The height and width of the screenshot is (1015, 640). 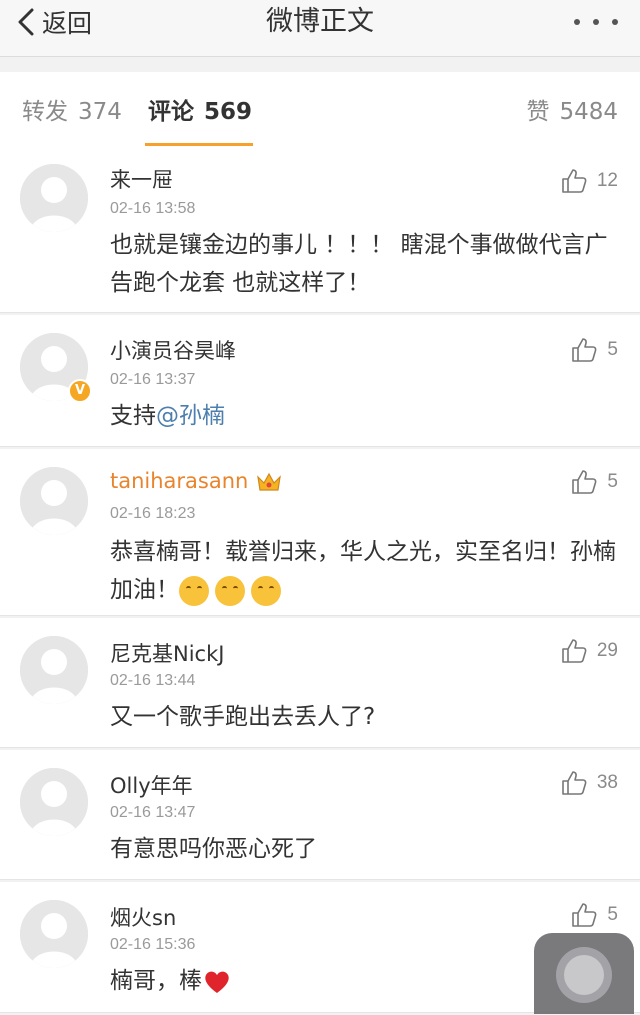 I want to click on assistive-touch-core-icon, so click(x=584, y=975).